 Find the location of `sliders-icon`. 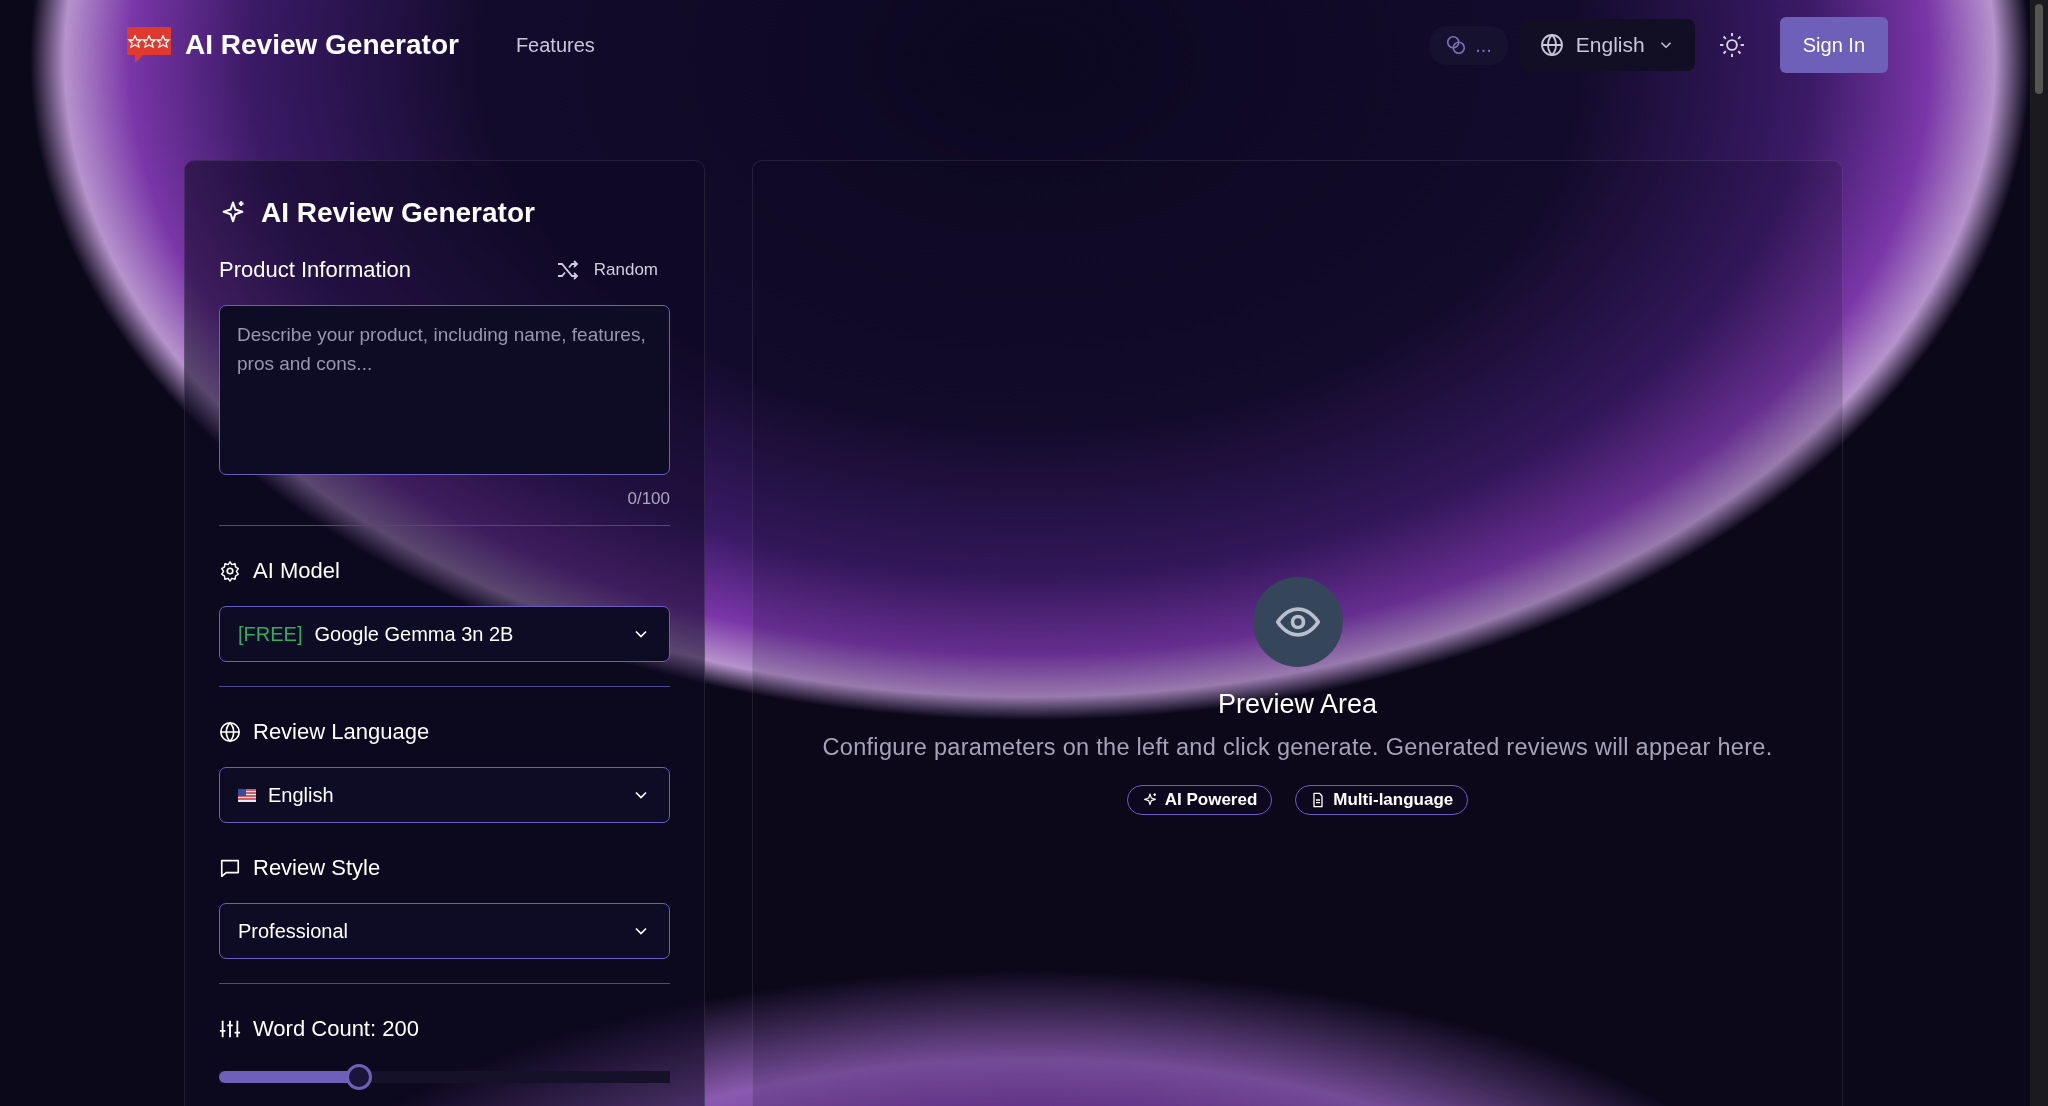

sliders-icon is located at coordinates (230, 1029).